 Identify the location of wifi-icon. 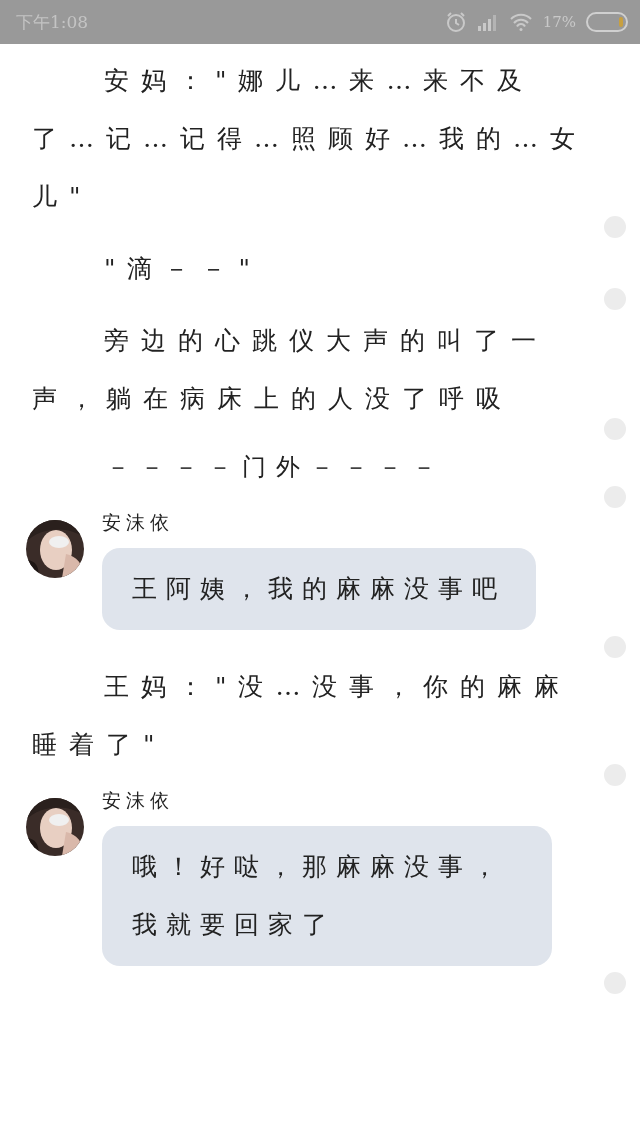
(520, 22).